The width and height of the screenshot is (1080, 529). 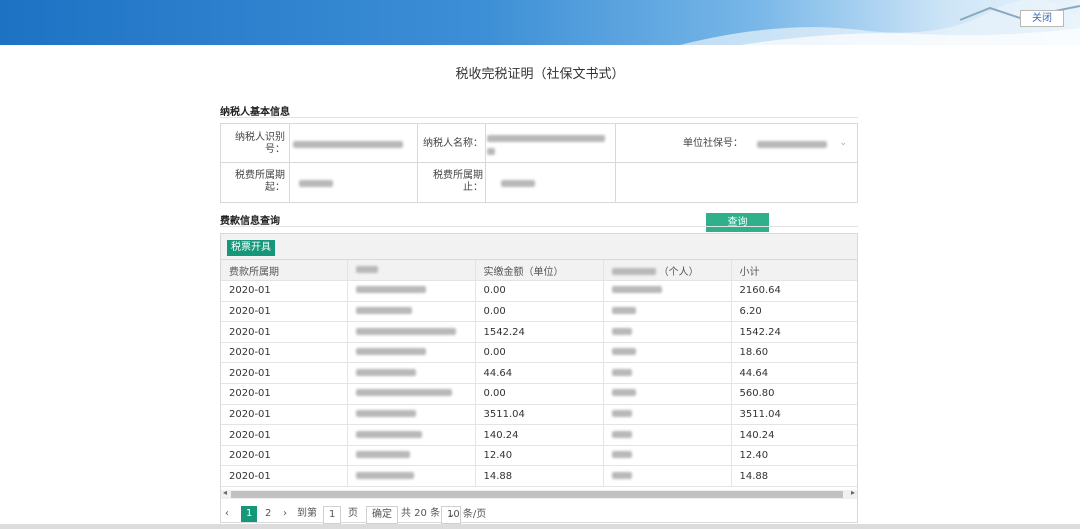 I want to click on scrollbar-thumb, so click(x=537, y=494).